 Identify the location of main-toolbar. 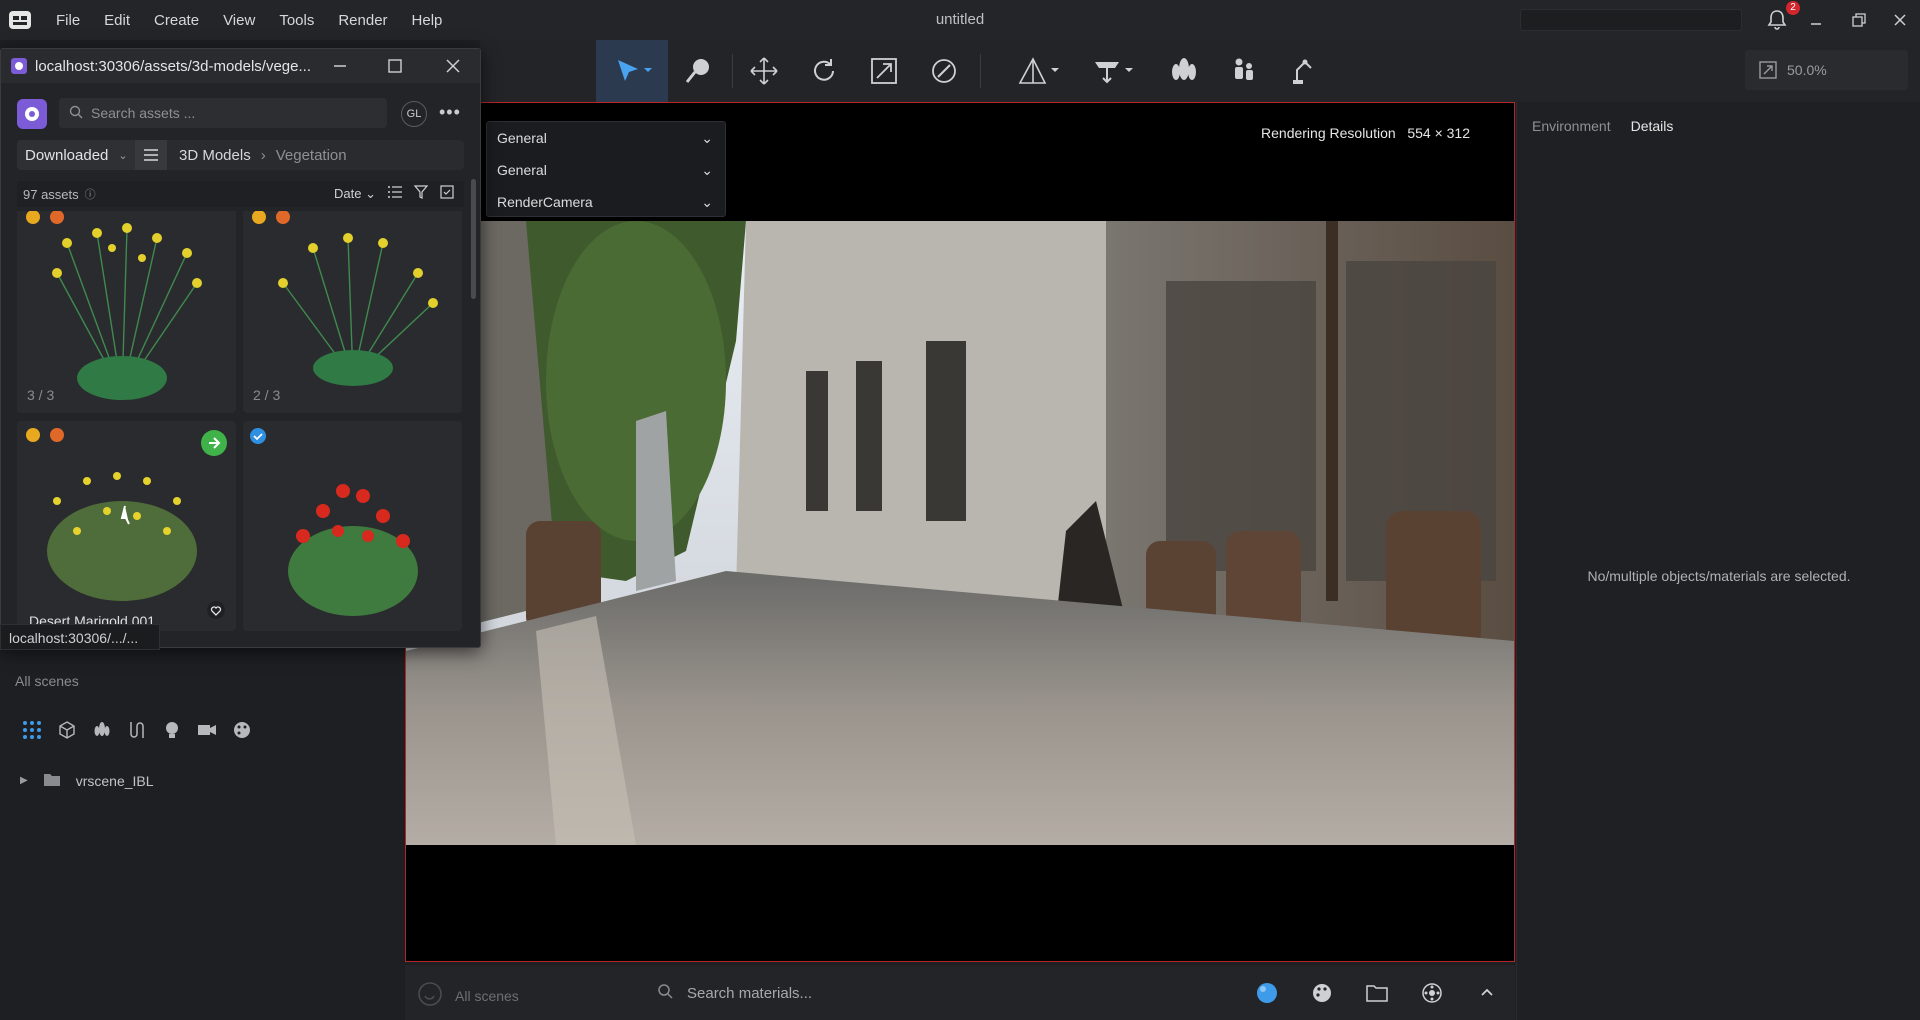
(1200, 71).